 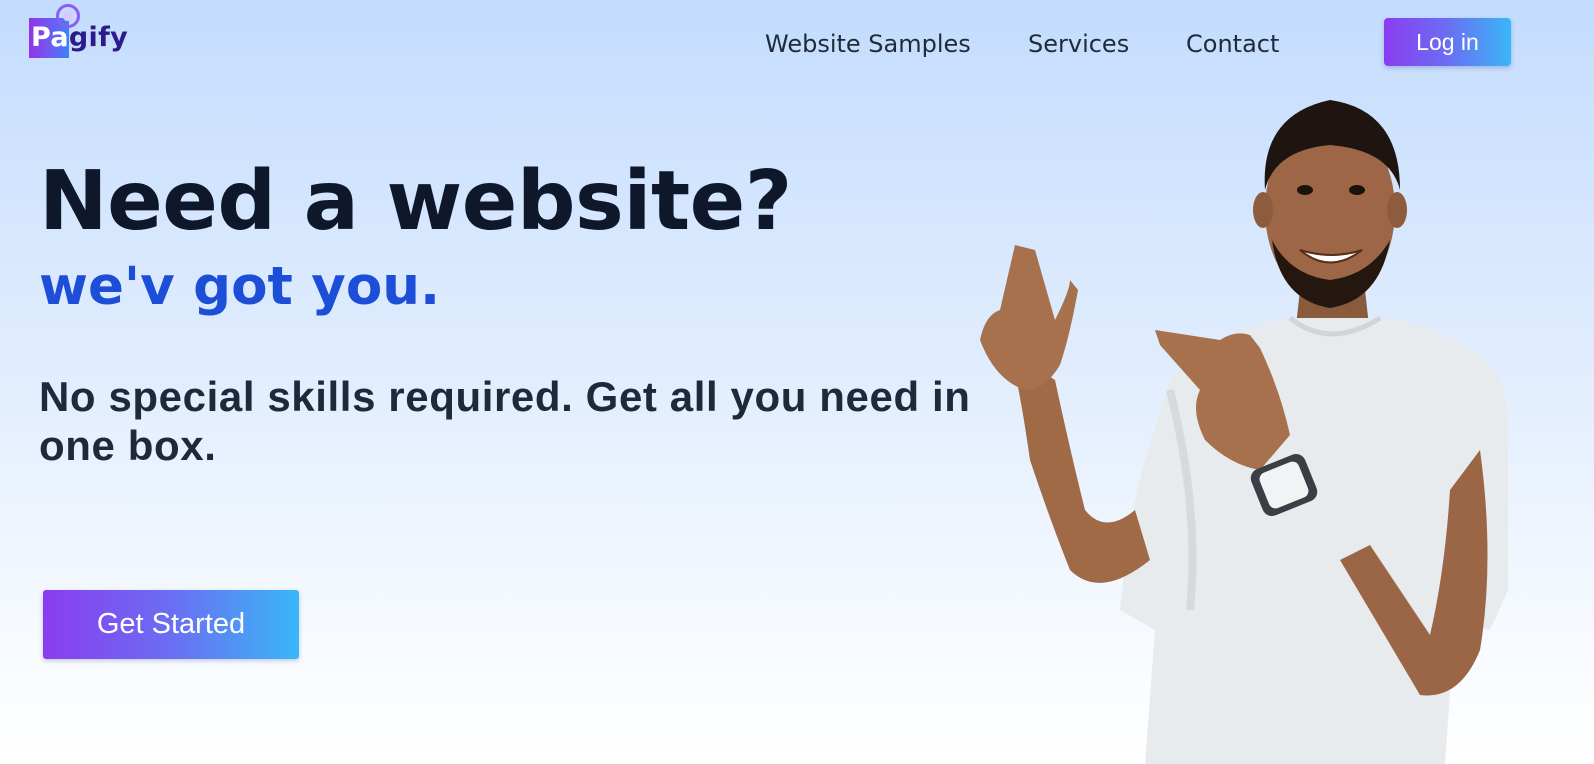 I want to click on get-started-button: Get Started, so click(x=171, y=624).